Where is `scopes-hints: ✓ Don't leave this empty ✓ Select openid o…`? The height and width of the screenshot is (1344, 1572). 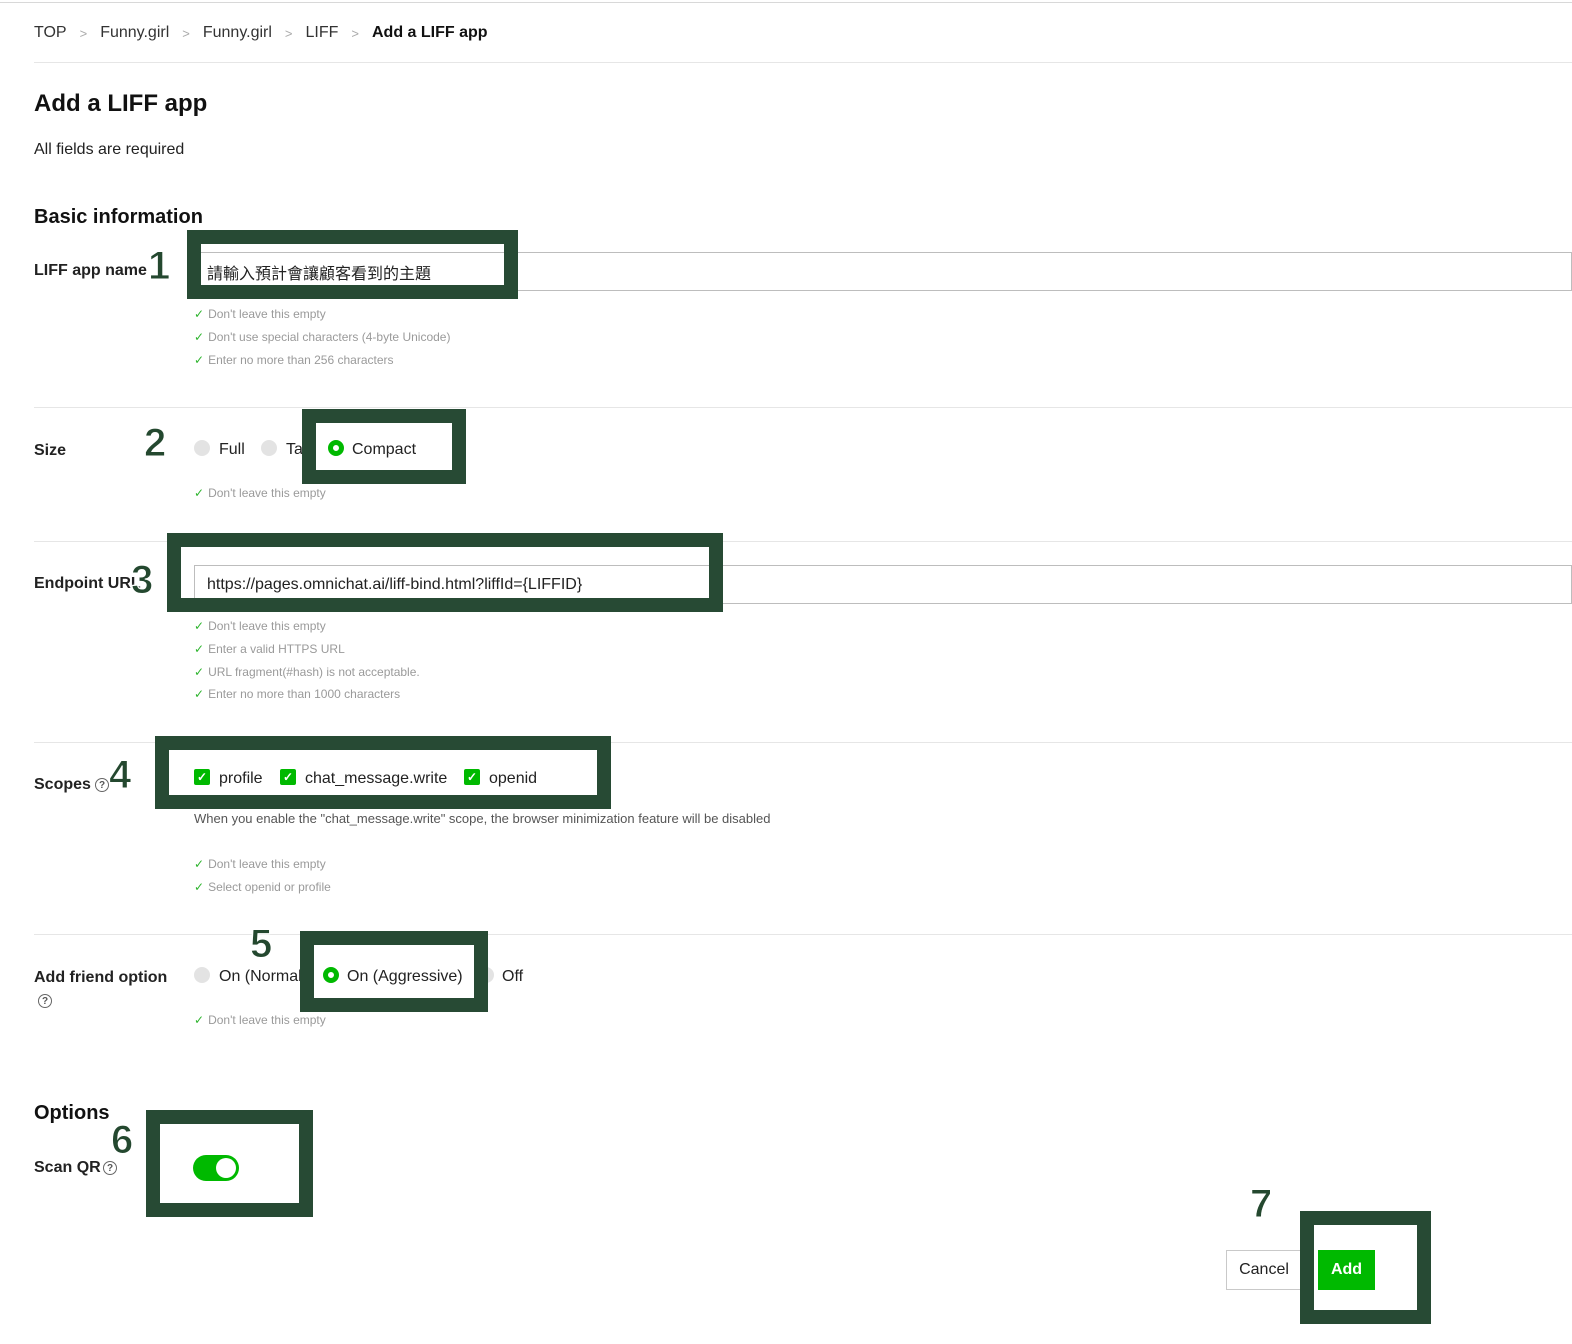 scopes-hints: ✓ Don't leave this empty ✓ Select openid o… is located at coordinates (262, 875).